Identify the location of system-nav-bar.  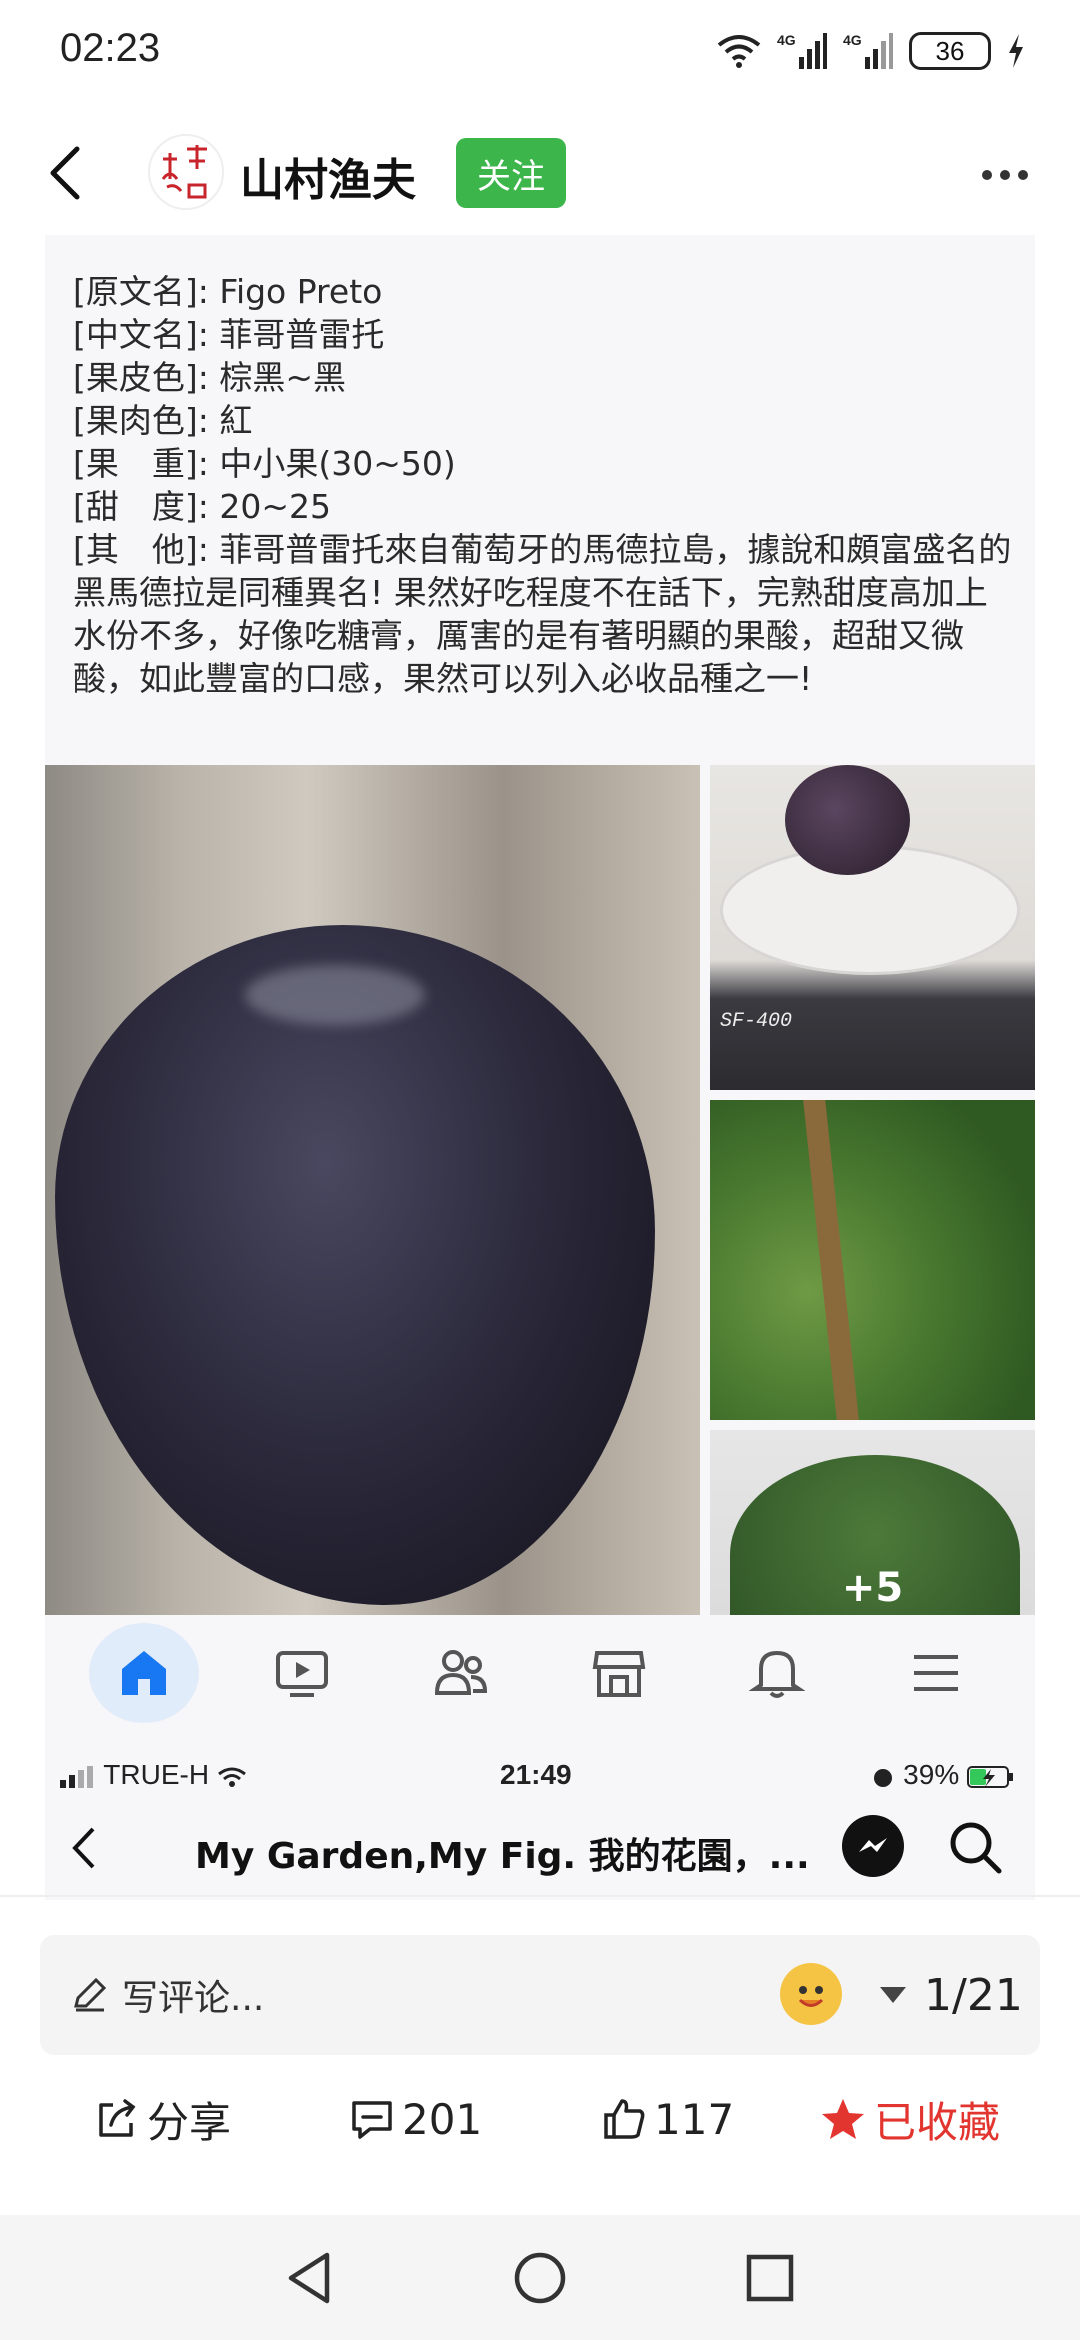
(540, 2277).